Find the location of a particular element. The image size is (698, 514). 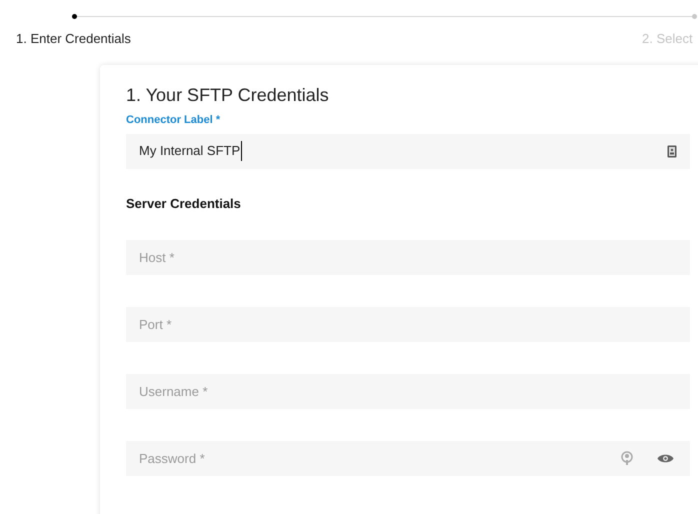

field-value: My Internal SFTP is located at coordinates (190, 151).